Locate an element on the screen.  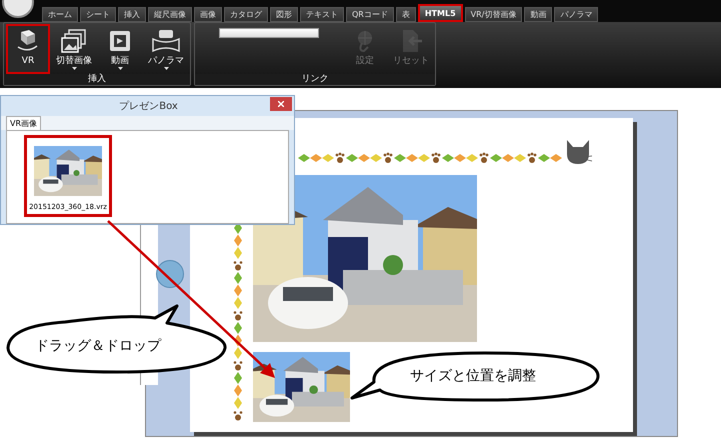
ribbon-button: 切替画像 is located at coordinates (74, 49).